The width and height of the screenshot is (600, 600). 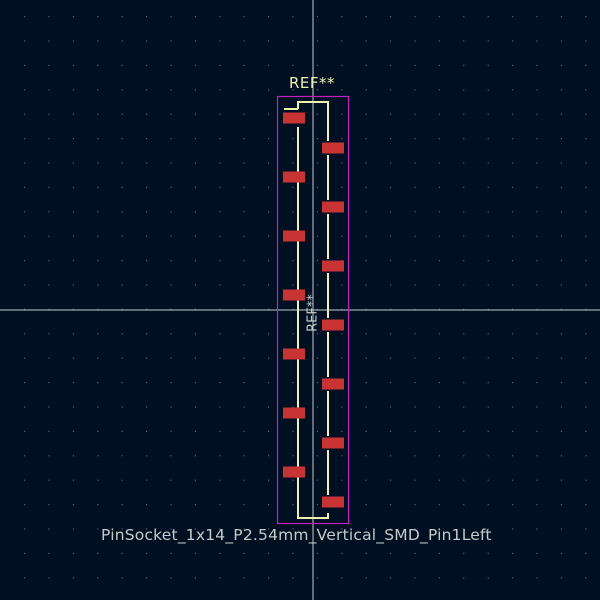 I want to click on reference-designator: REF**, so click(x=312, y=83).